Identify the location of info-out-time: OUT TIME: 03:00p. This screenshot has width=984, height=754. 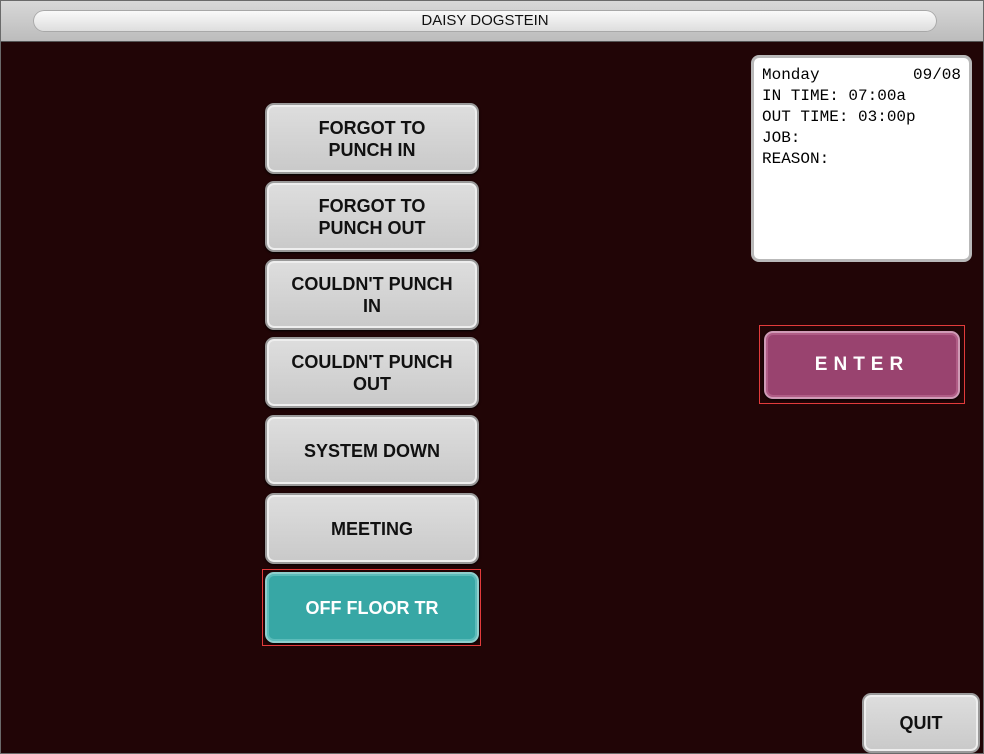
(839, 117).